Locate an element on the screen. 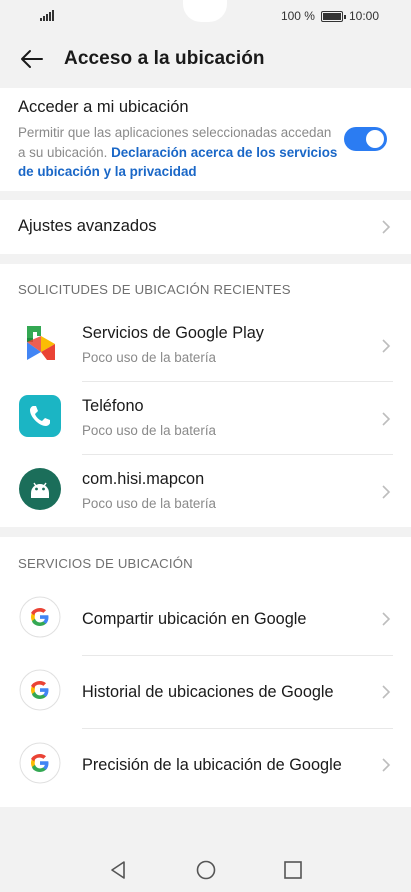 This screenshot has width=411, height=892. app-bar: Acceso a la ubicación is located at coordinates (205, 59).